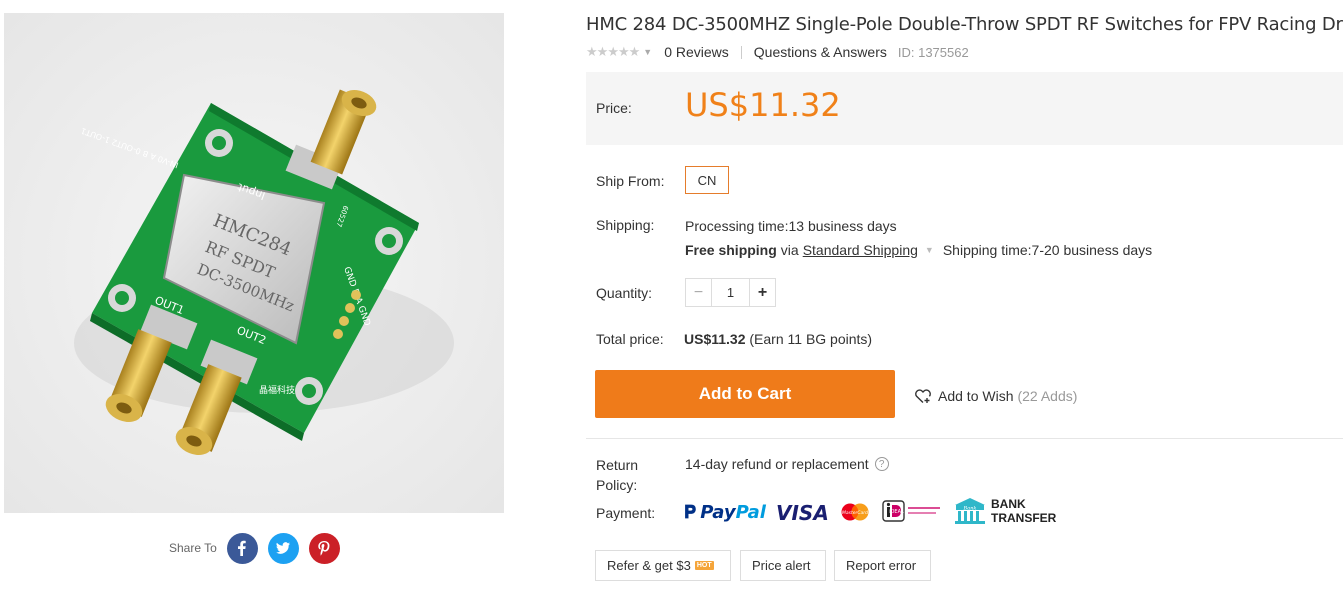 The height and width of the screenshot is (591, 1343). Describe the element at coordinates (750, 512) in the screenshot. I see `paypal-text-pal: Pal` at that location.